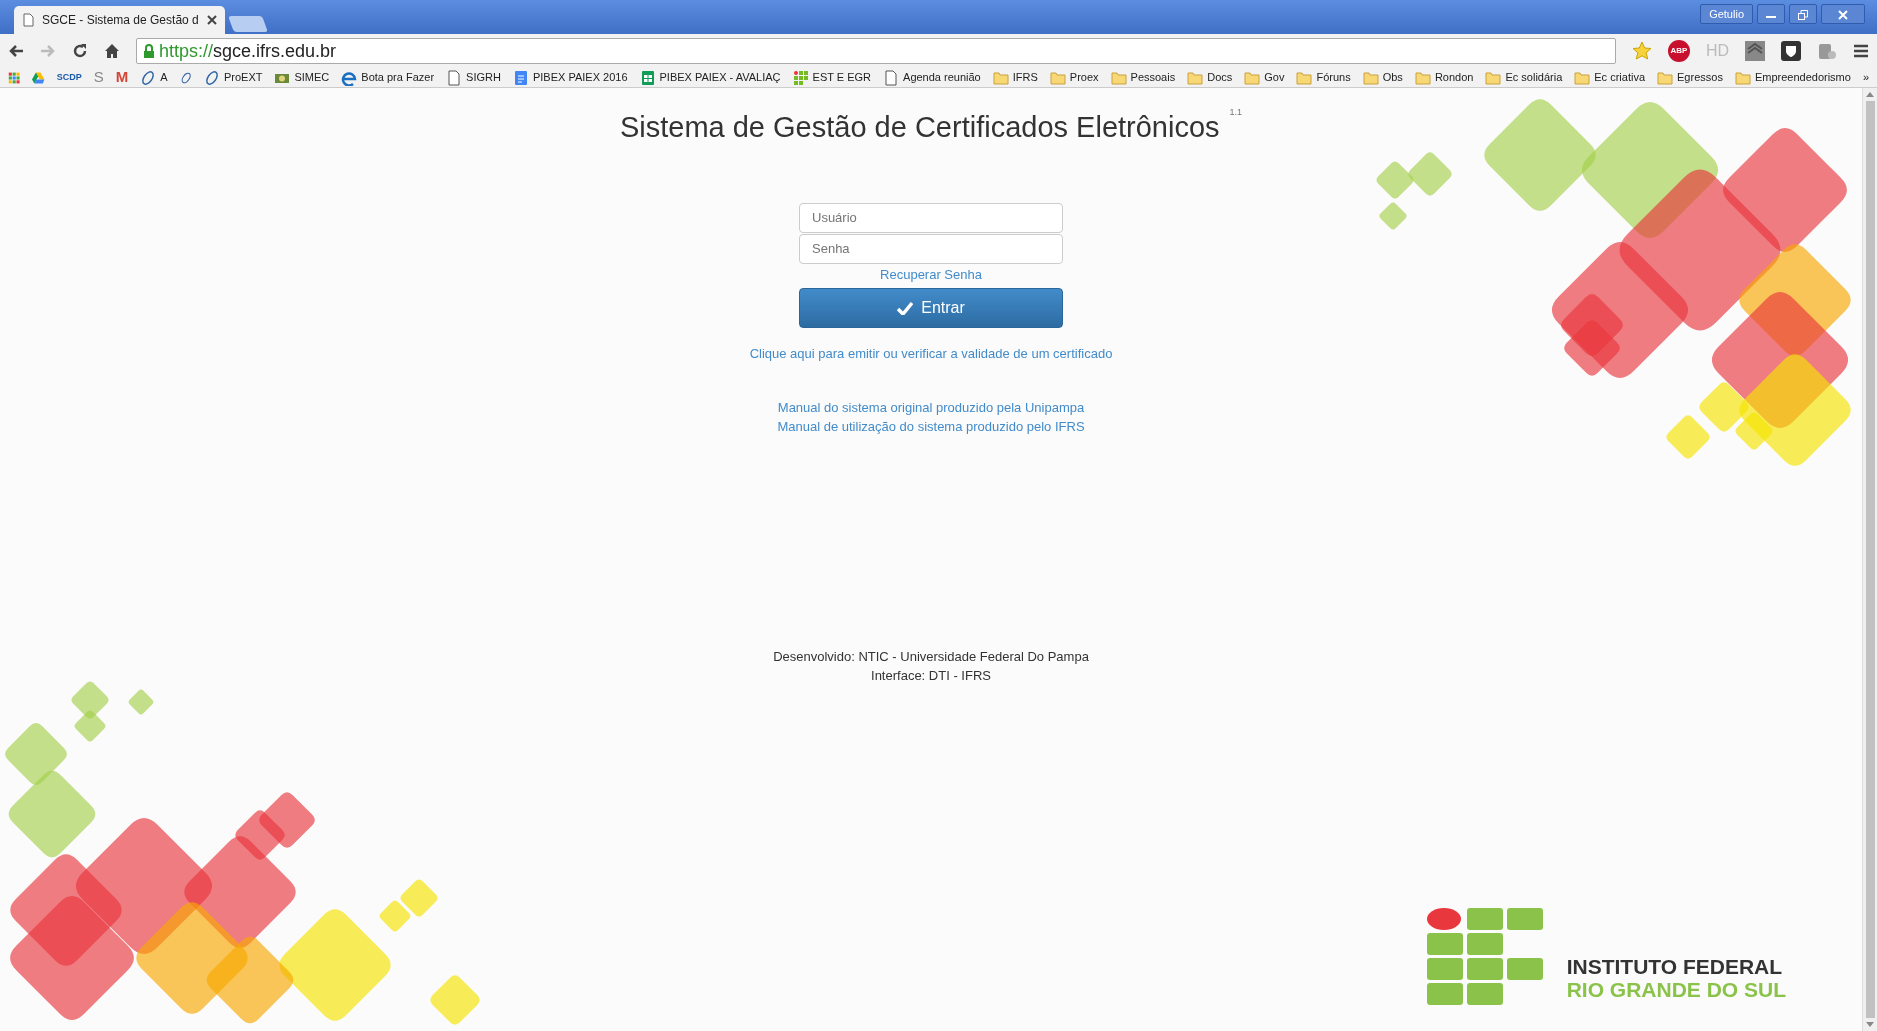 This screenshot has width=1877, height=1031. I want to click on spreadsheet-icon, so click(647, 77).